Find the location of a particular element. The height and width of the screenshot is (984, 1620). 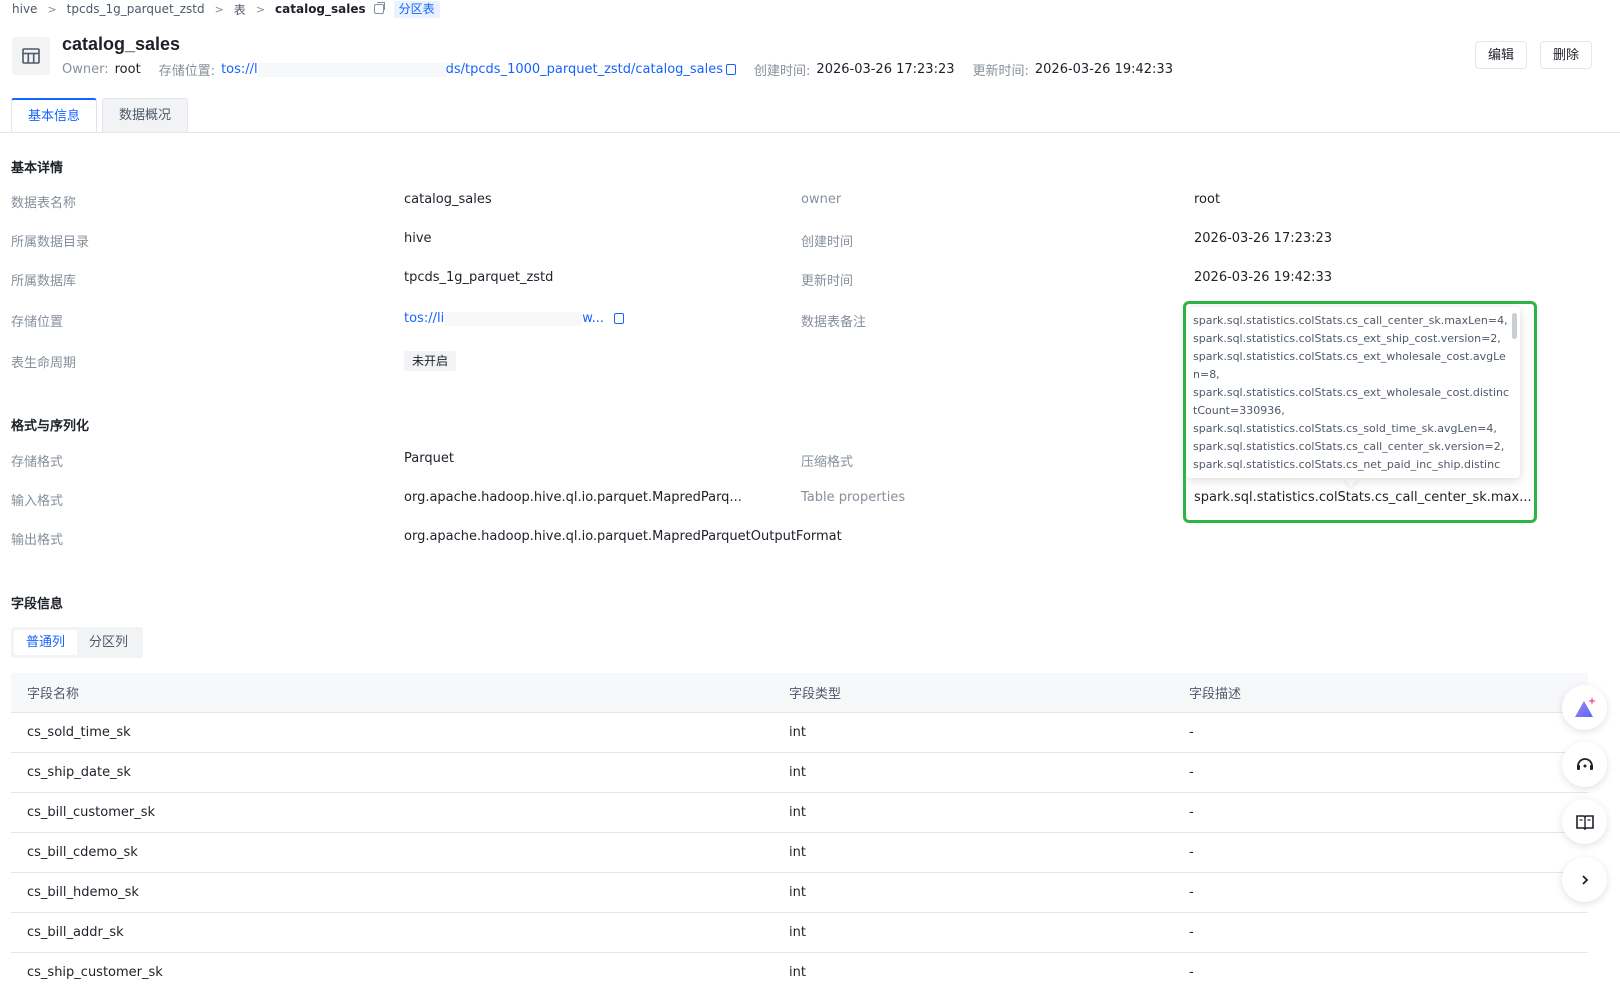

storage-link-prefix: tos://l is located at coordinates (239, 69).